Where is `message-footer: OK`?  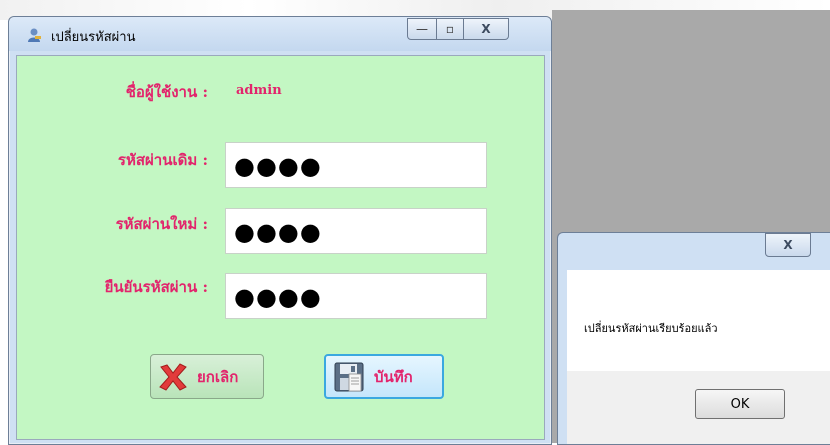 message-footer: OK is located at coordinates (698, 407).